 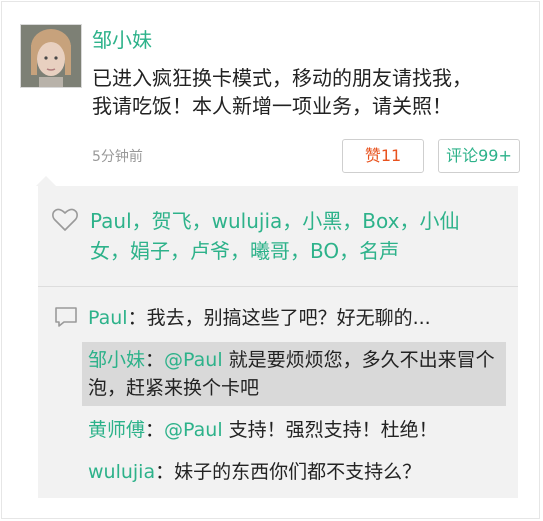 I want to click on comment-button: 评论99+, so click(x=479, y=156).